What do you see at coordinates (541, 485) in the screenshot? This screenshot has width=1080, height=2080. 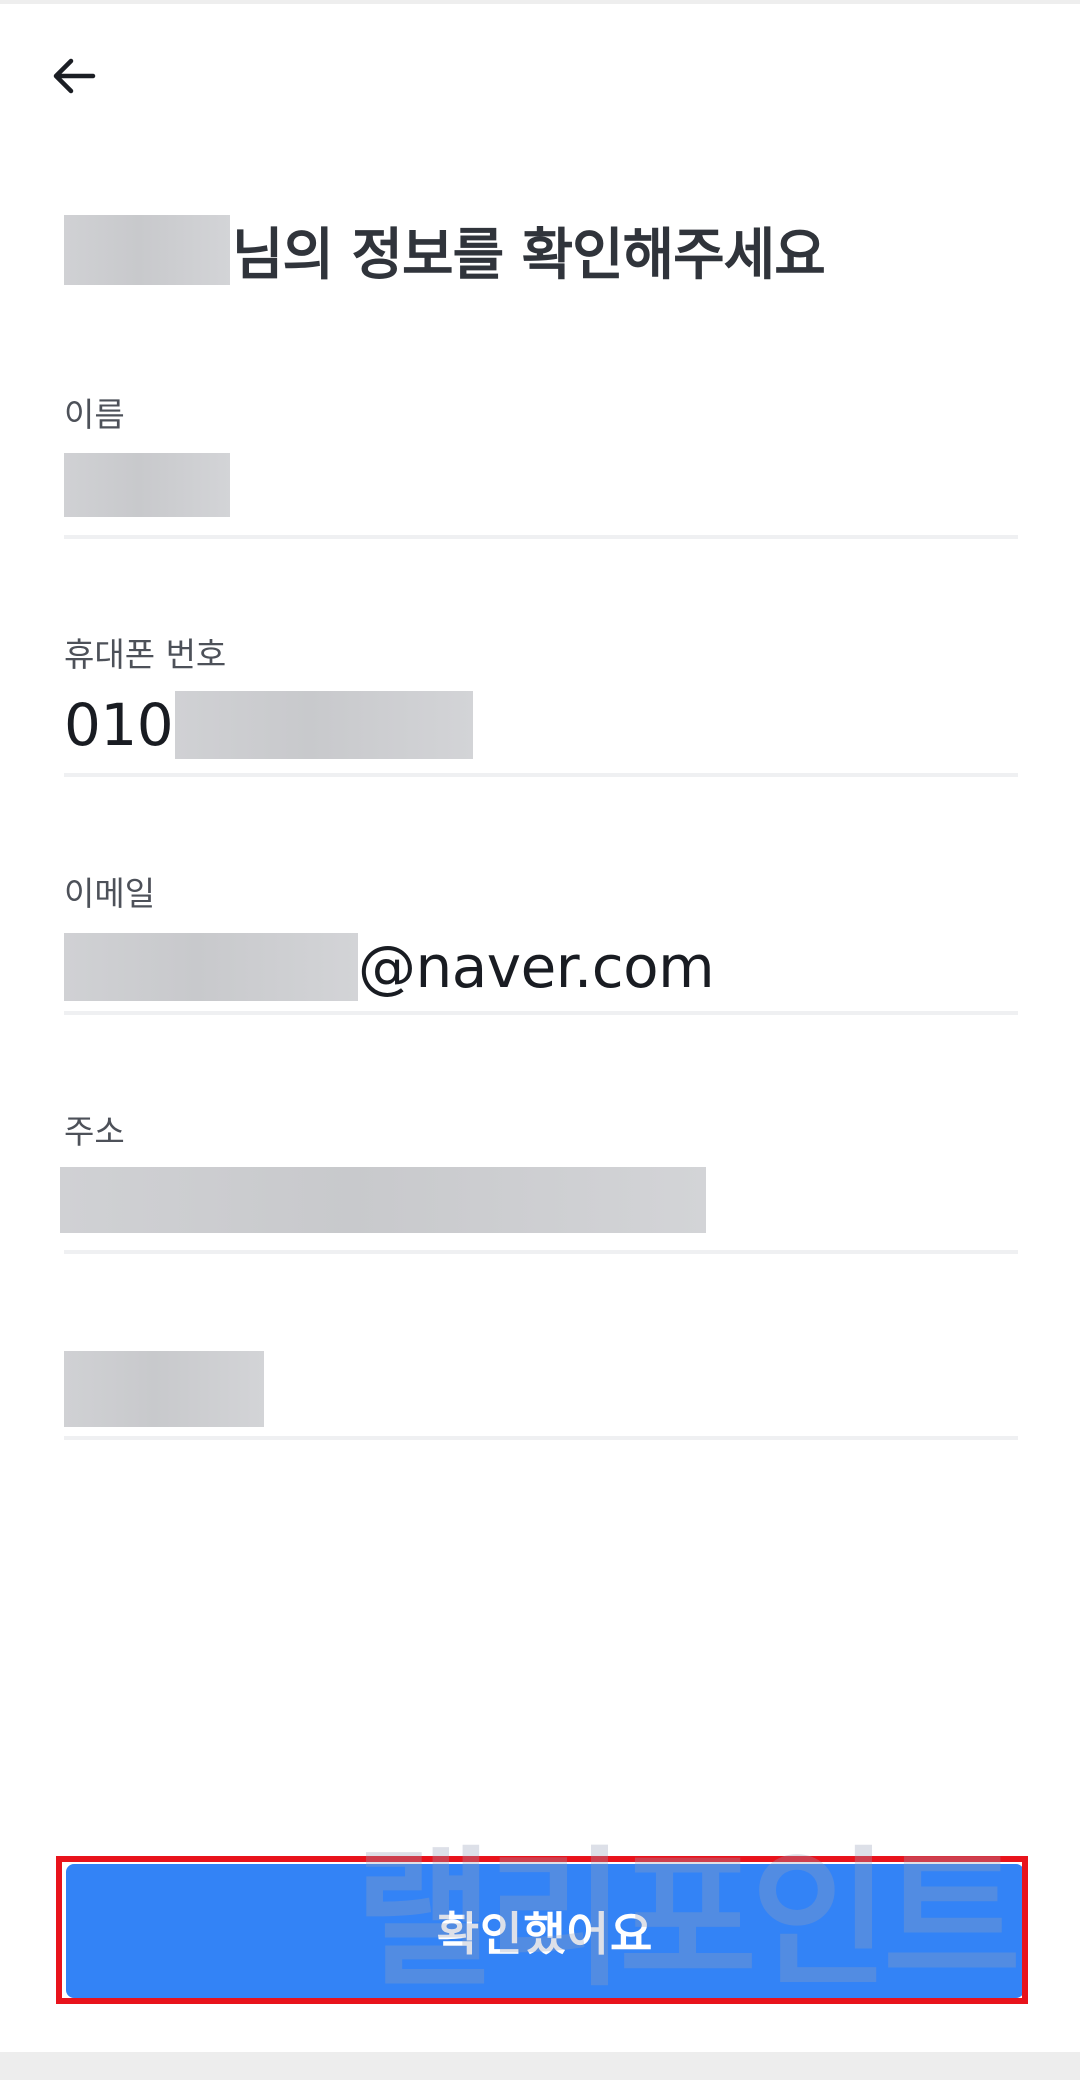 I see `name-field` at bounding box center [541, 485].